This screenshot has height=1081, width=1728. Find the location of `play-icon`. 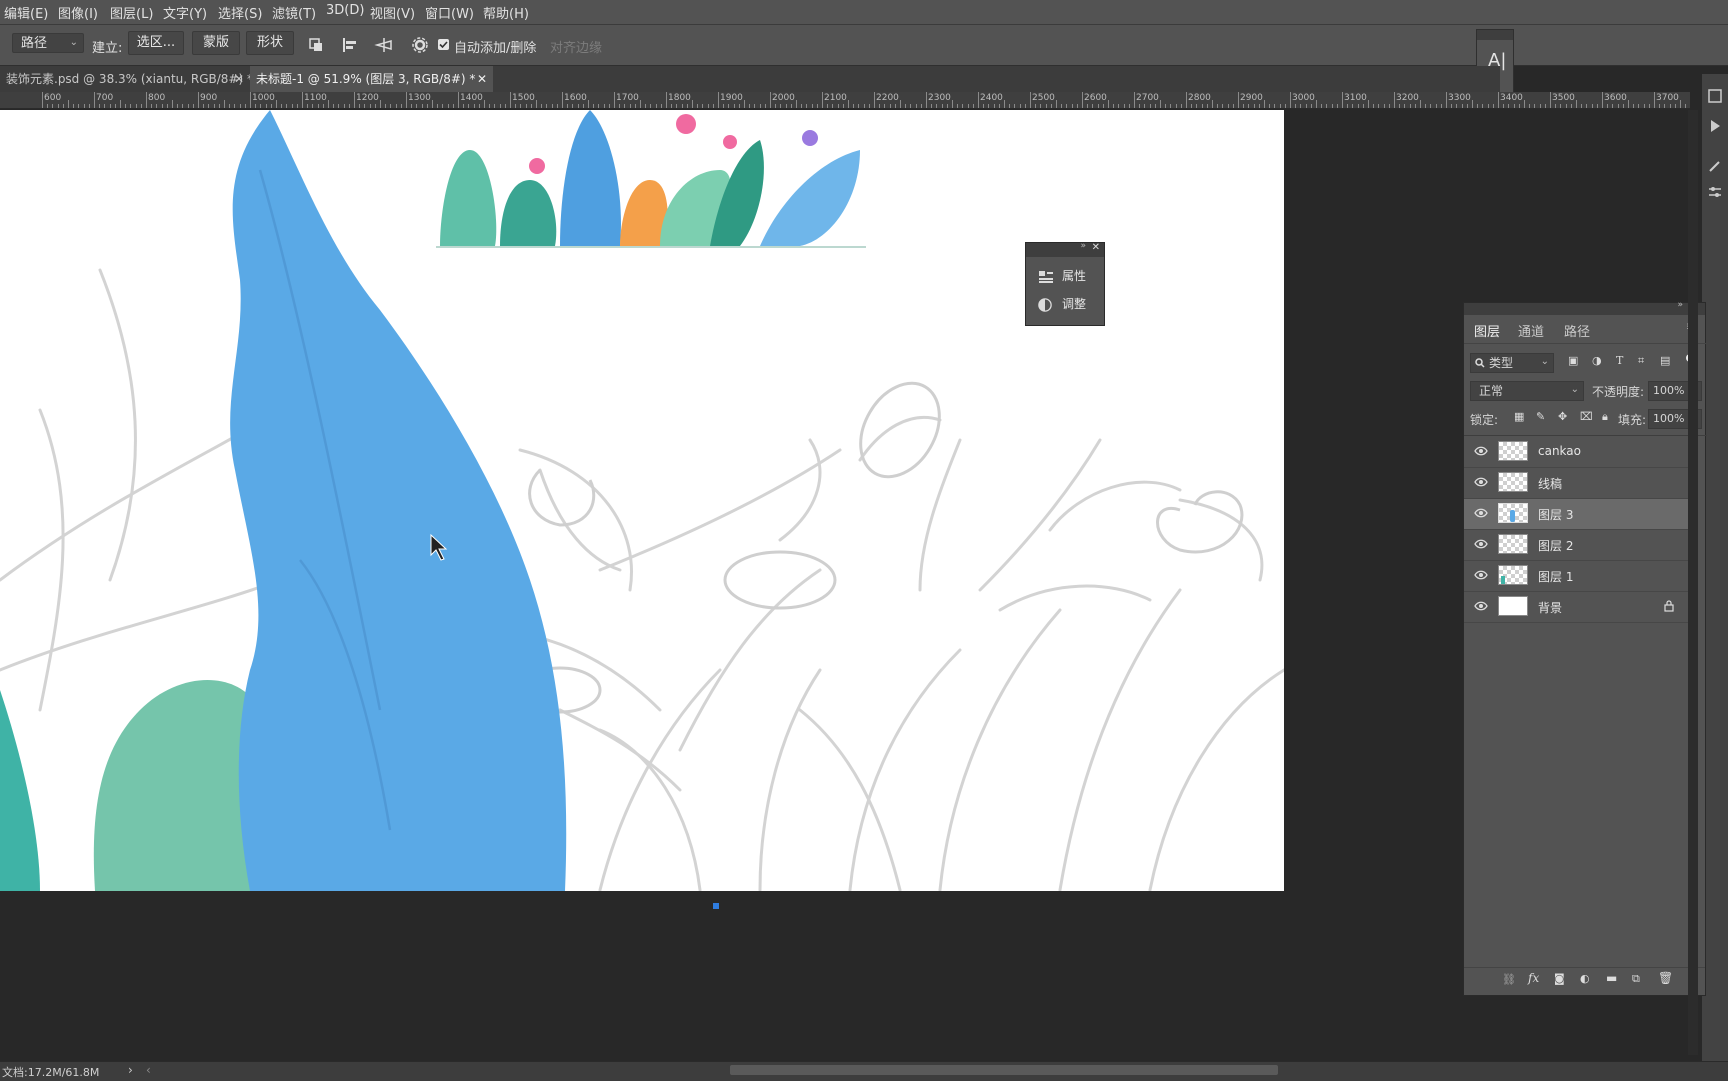

play-icon is located at coordinates (1715, 126).